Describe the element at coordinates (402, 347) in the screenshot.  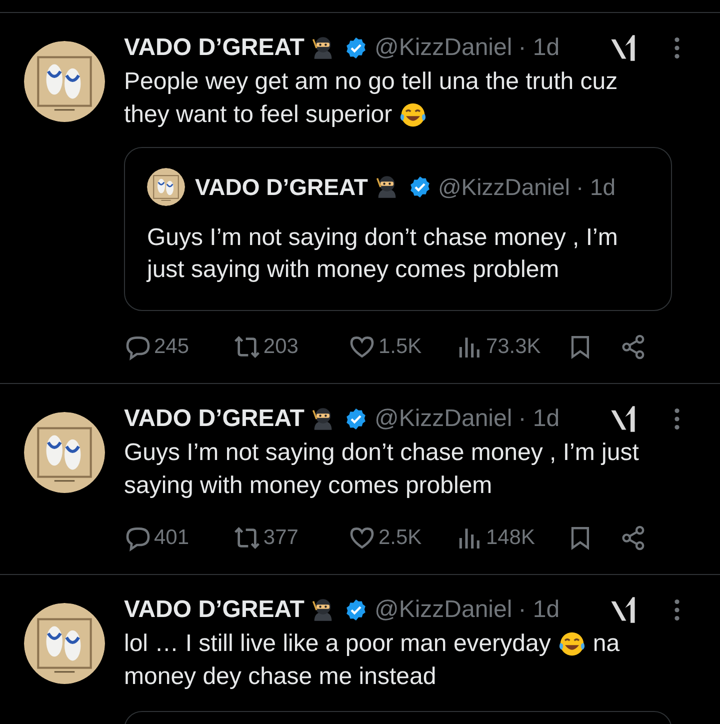
I see `like-button: 1.5K` at that location.